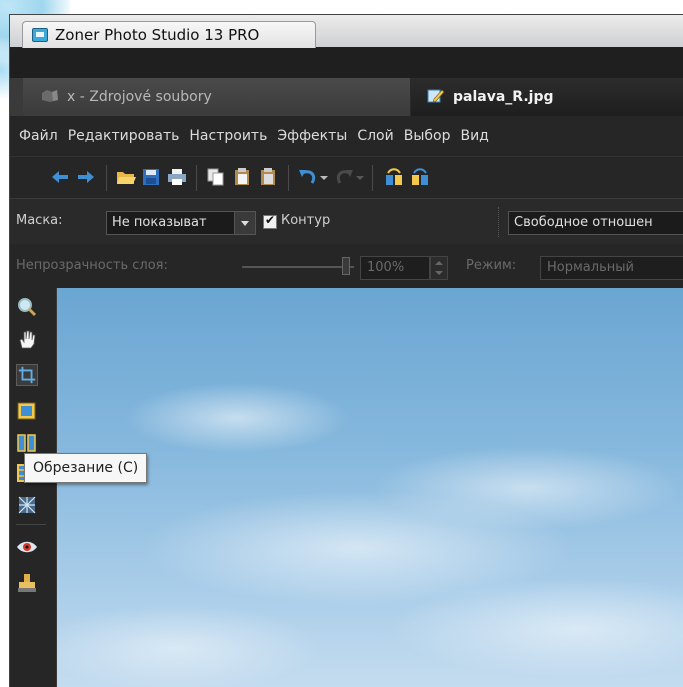 This screenshot has height=687, width=683. What do you see at coordinates (324, 177) in the screenshot?
I see `undo-dropdown-icon` at bounding box center [324, 177].